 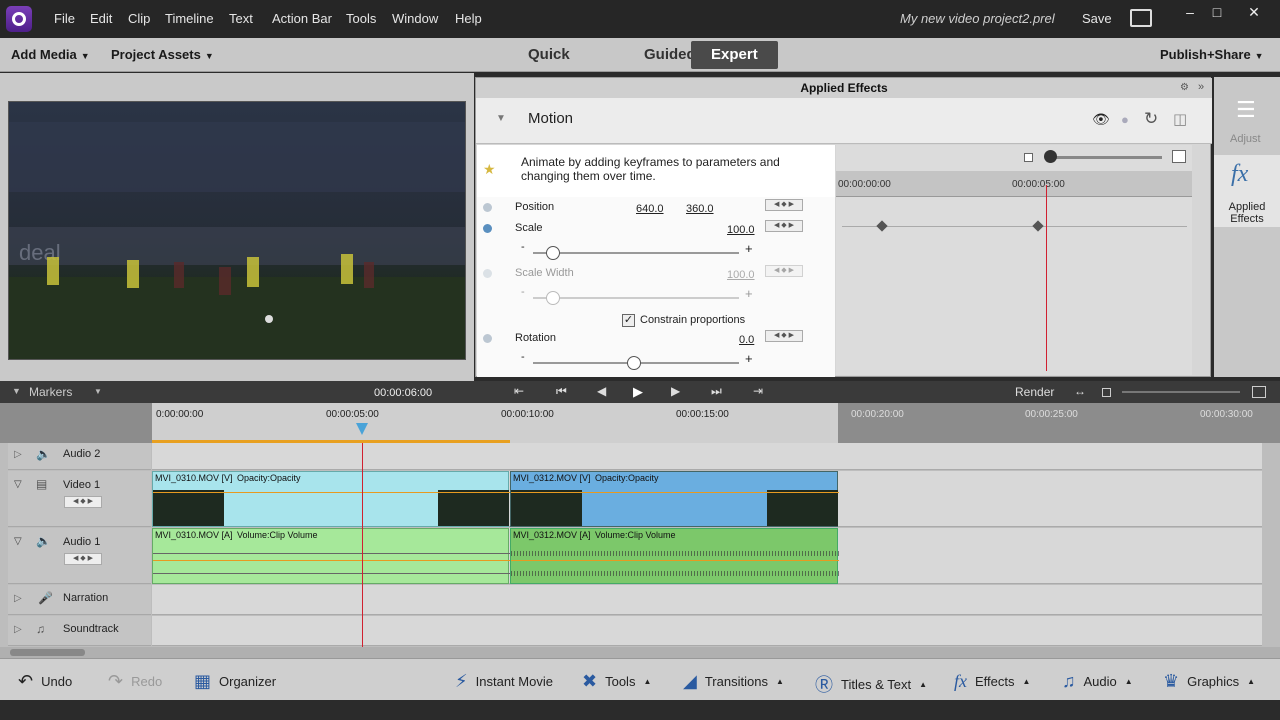 I want to click on maximize-icon: □, so click(x=1217, y=12).